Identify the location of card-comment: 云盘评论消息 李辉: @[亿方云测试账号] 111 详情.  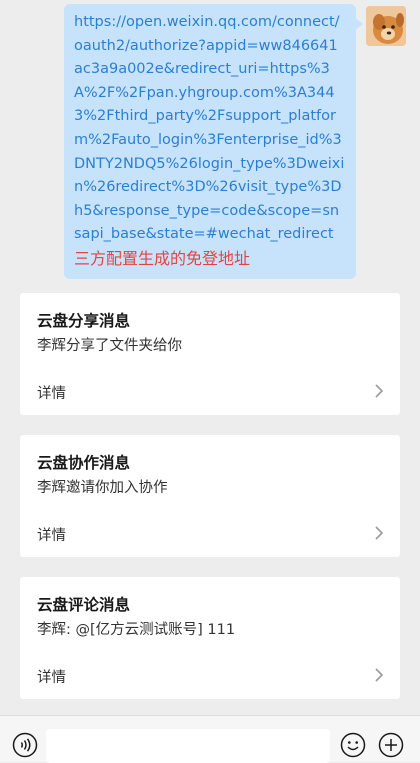
(210, 638).